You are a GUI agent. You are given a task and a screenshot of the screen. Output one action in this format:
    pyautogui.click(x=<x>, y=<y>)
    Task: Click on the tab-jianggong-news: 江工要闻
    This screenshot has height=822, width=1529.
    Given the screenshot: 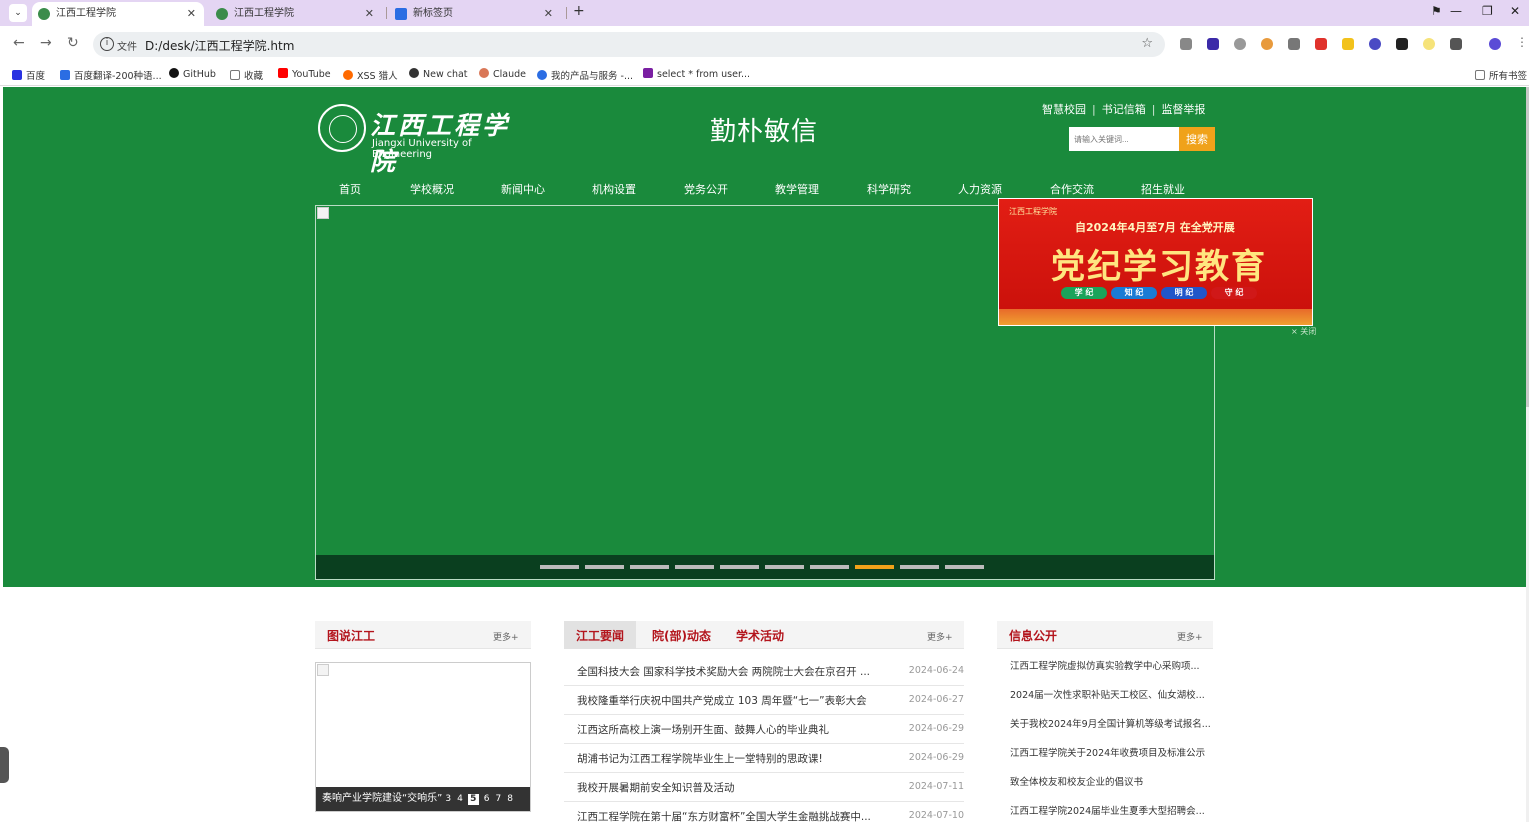 What is the action you would take?
    pyautogui.click(x=600, y=635)
    